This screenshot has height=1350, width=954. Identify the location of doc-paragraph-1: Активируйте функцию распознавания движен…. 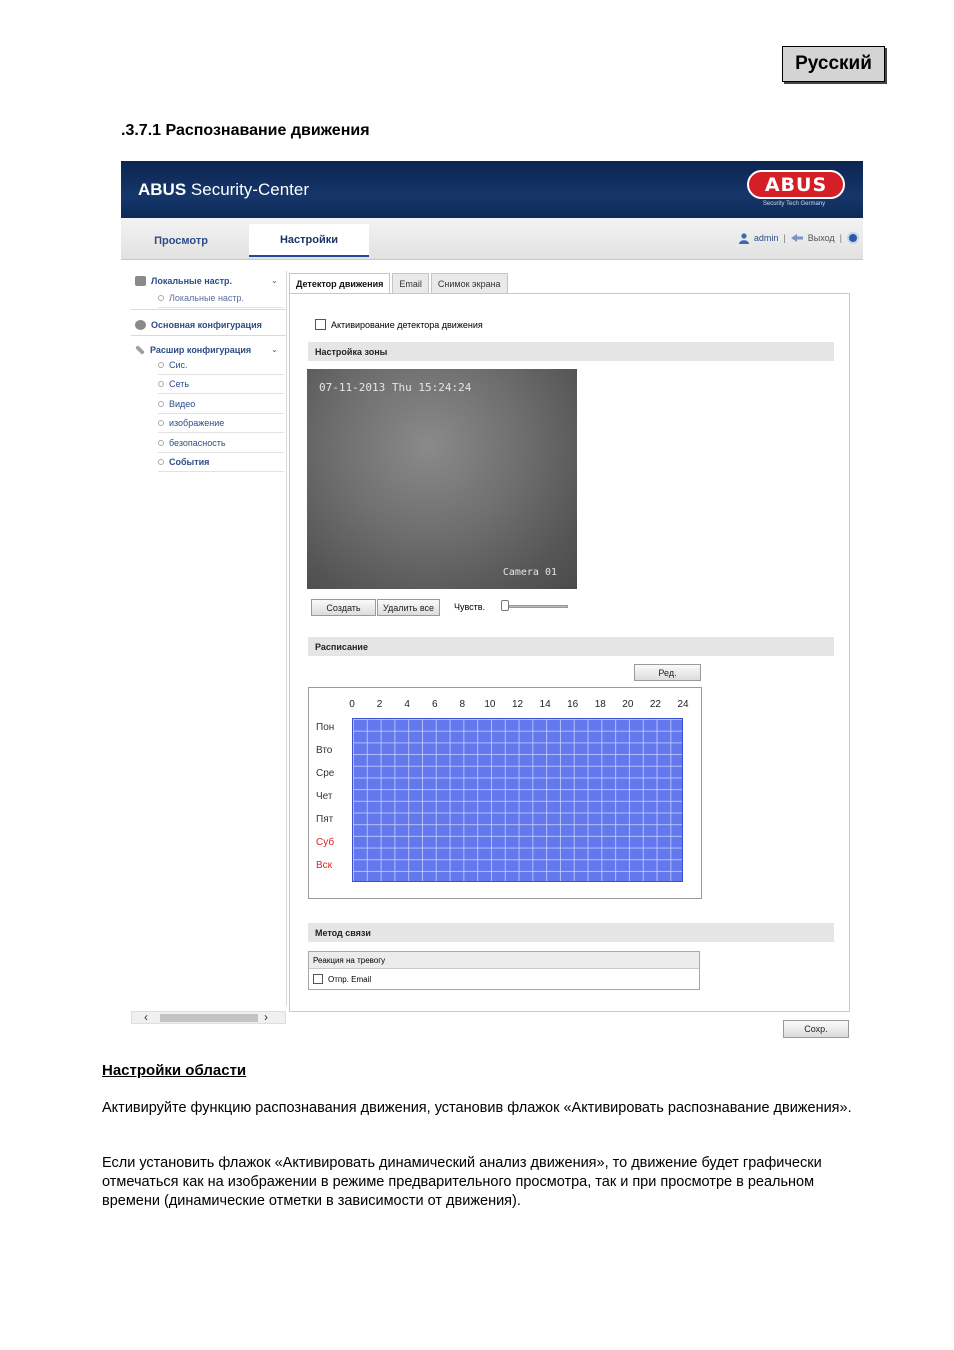
(477, 1108).